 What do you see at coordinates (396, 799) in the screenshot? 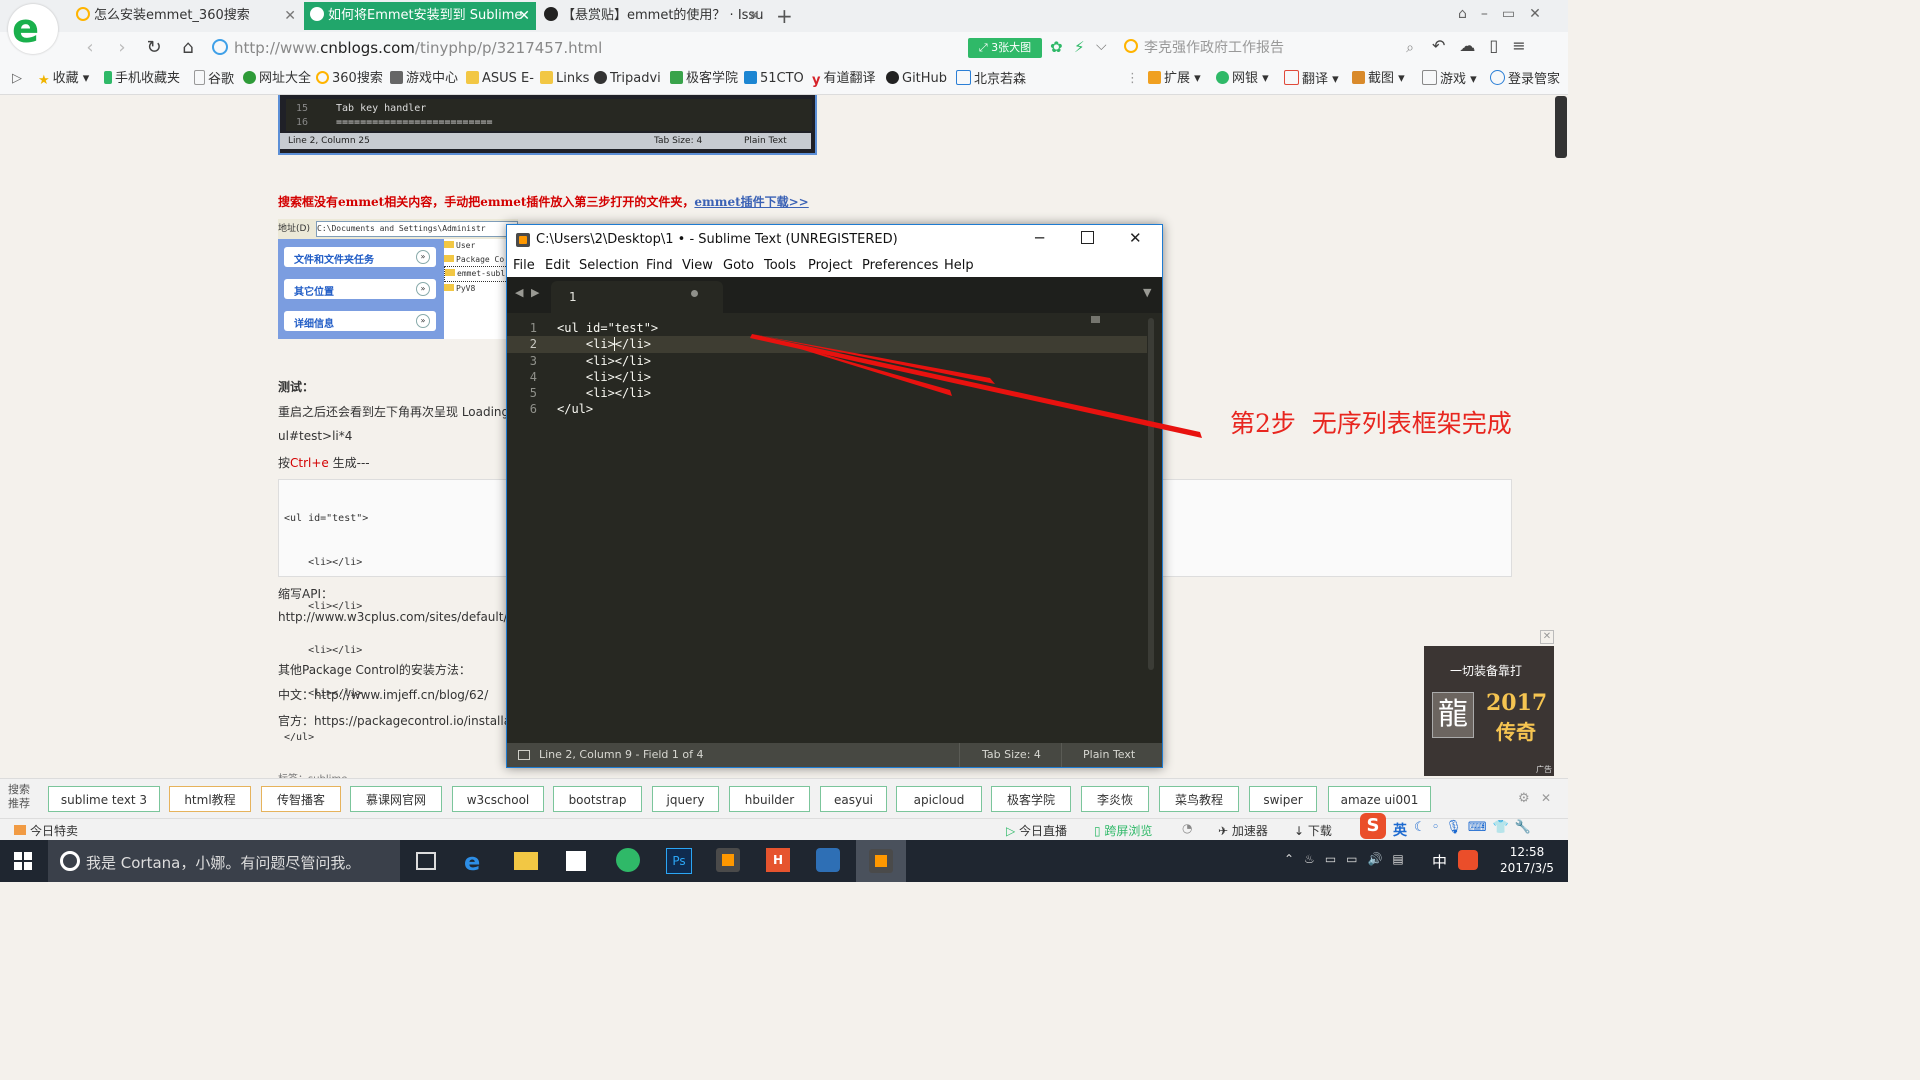
I see `hotword-button: 慕课网官网` at bounding box center [396, 799].